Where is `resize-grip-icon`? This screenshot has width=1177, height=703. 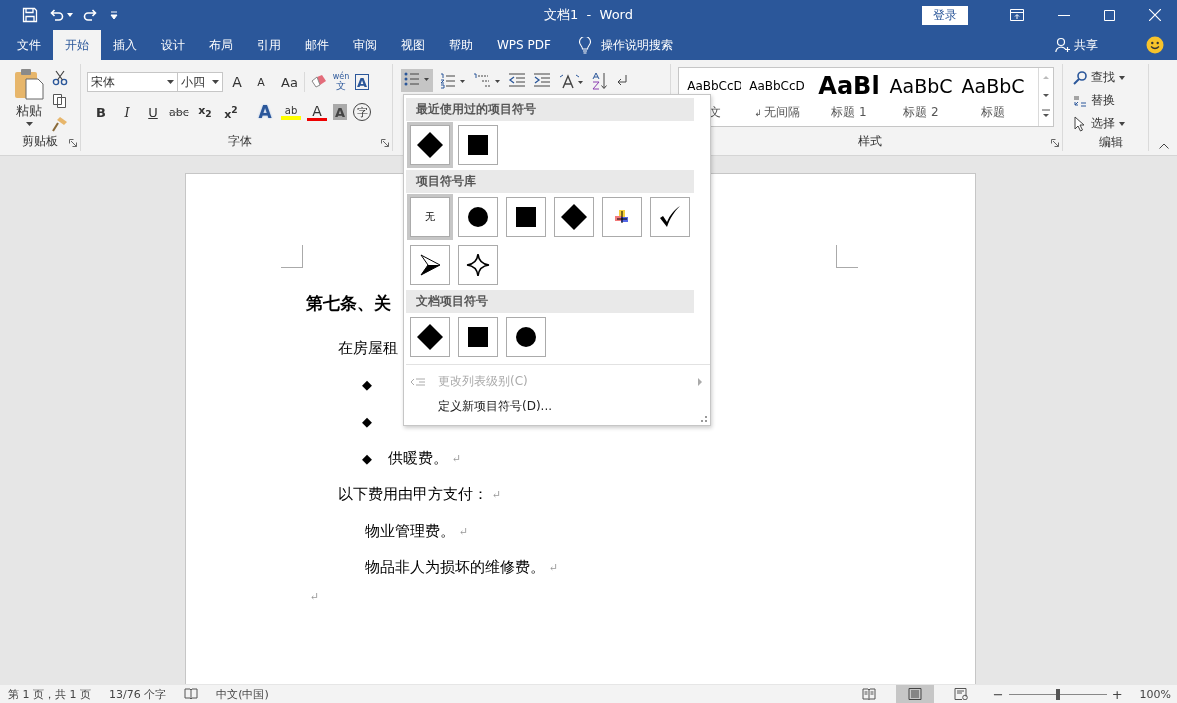
resize-grip-icon is located at coordinates (704, 419).